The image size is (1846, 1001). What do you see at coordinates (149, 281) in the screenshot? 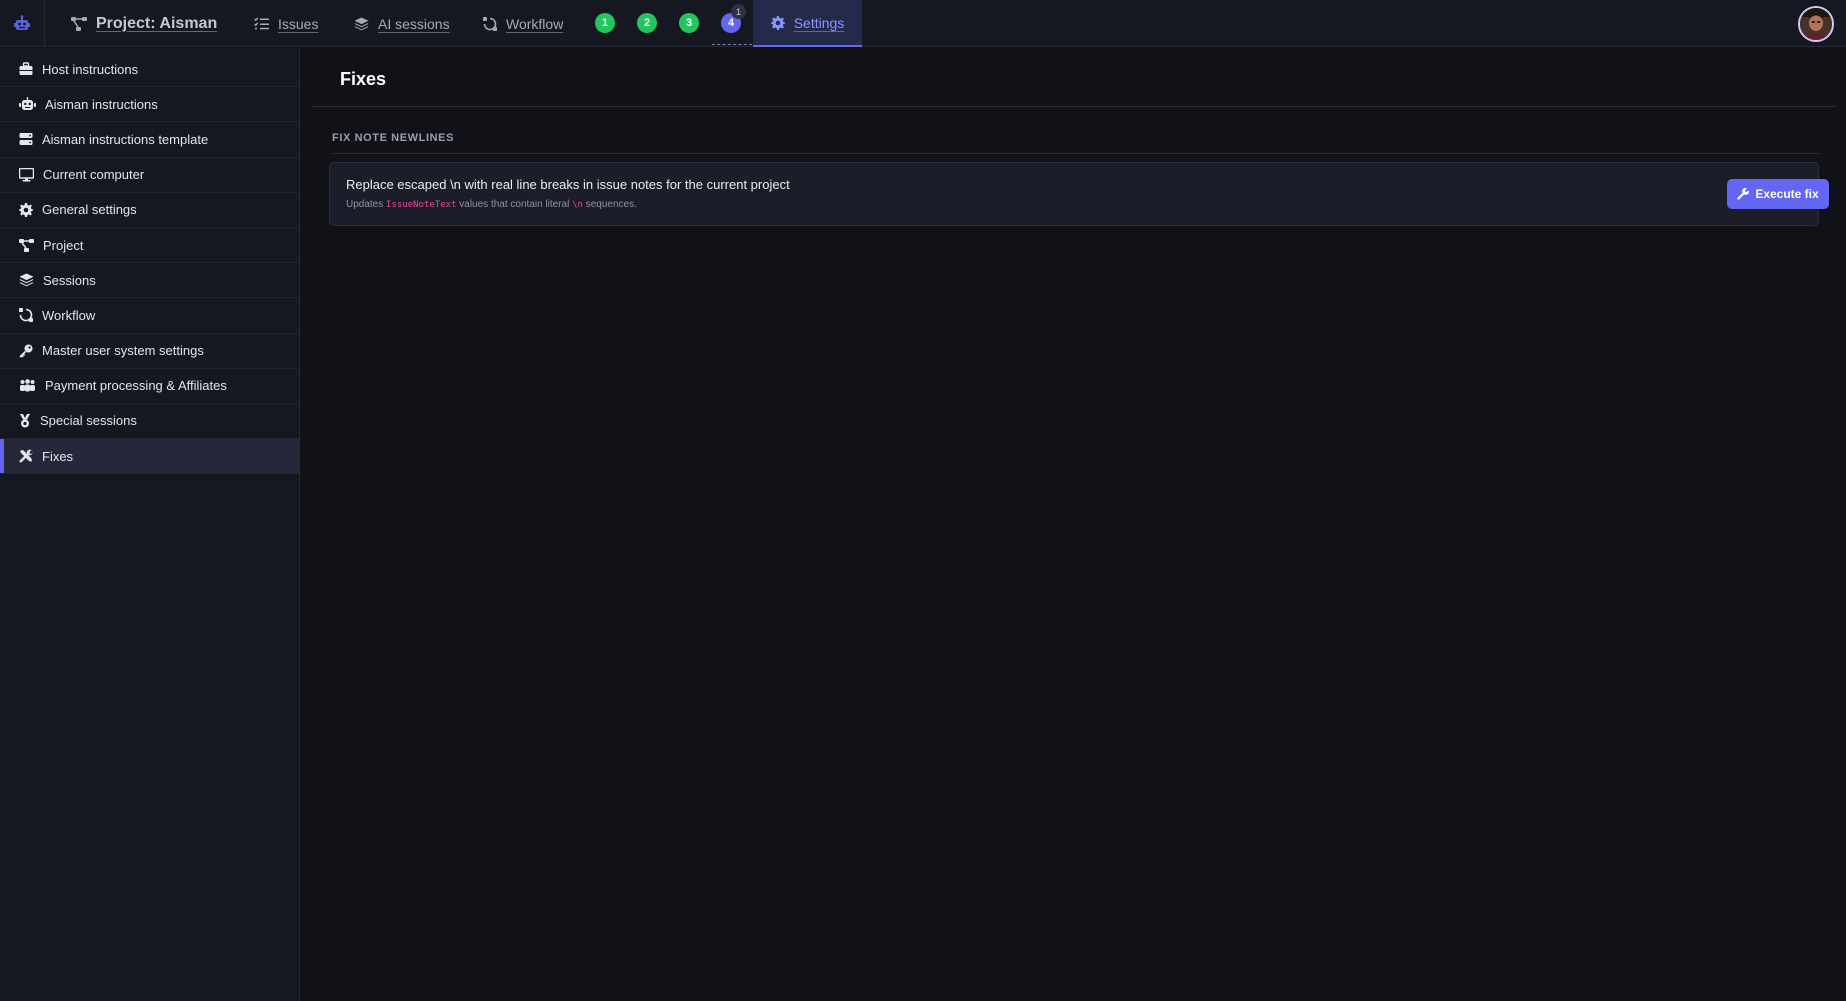
I see `sidebar-item-sessions: Sessions` at bounding box center [149, 281].